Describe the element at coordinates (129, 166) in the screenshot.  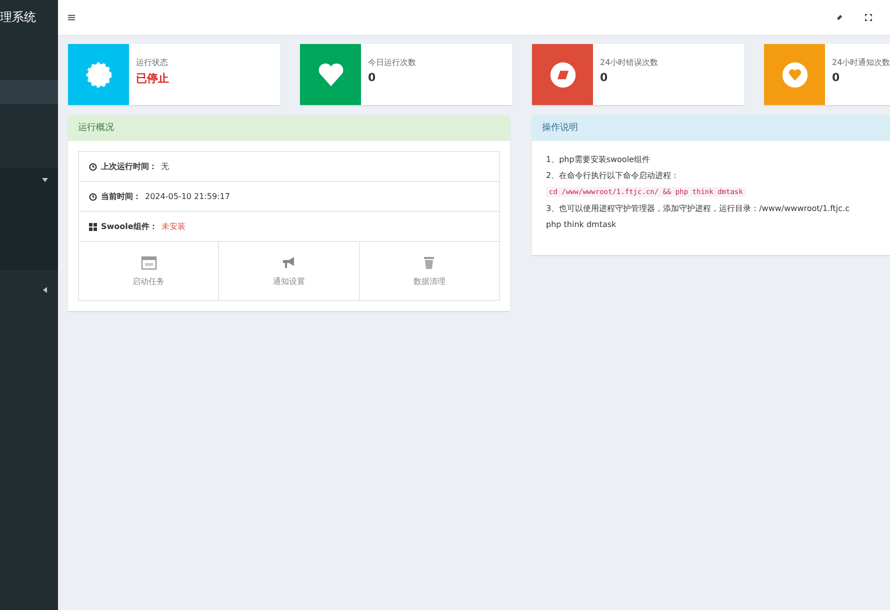
I see `info-label: 上次运行时间：` at that location.